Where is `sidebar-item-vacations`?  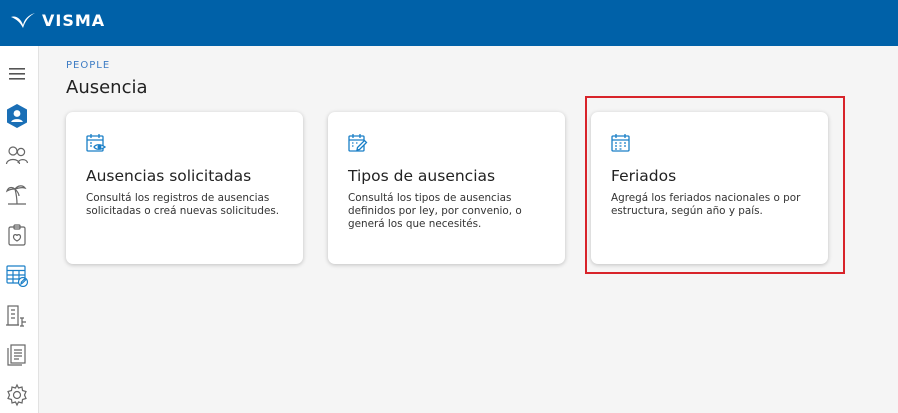 sidebar-item-vacations is located at coordinates (17, 194).